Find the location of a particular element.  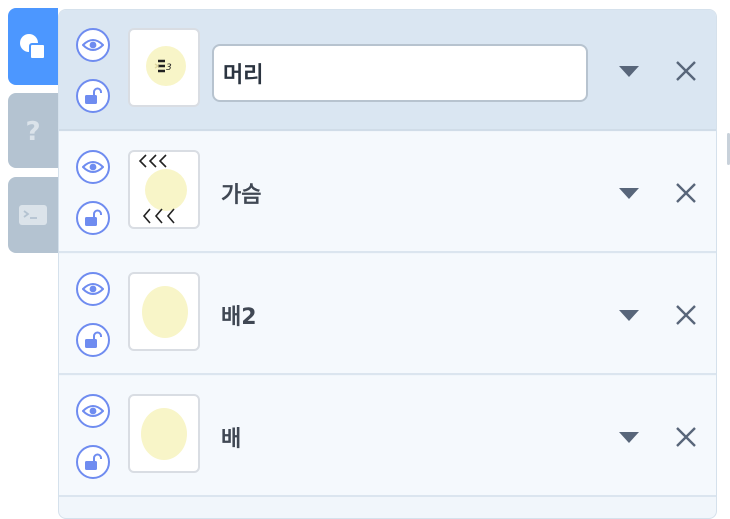

tab-shapes is located at coordinates (33, 46).